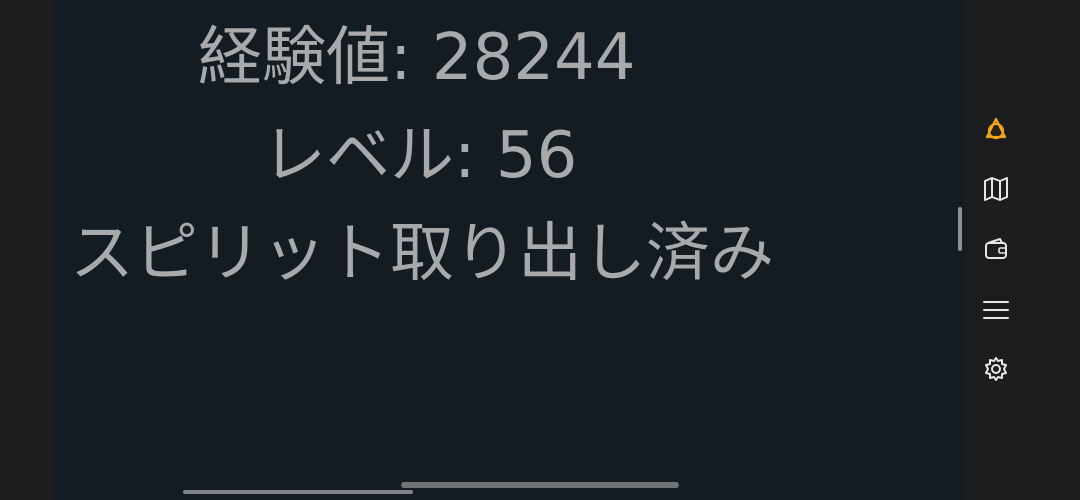  I want to click on left-gutter, so click(27, 250).